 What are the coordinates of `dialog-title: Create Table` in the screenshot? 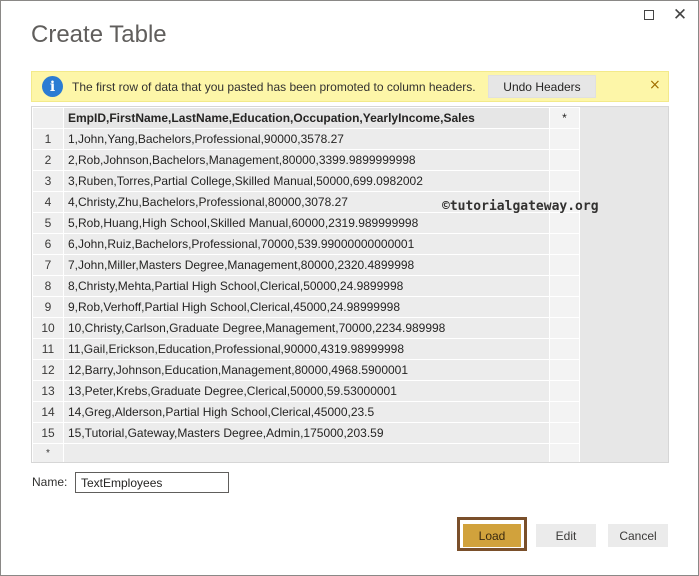 It's located at (99, 34).